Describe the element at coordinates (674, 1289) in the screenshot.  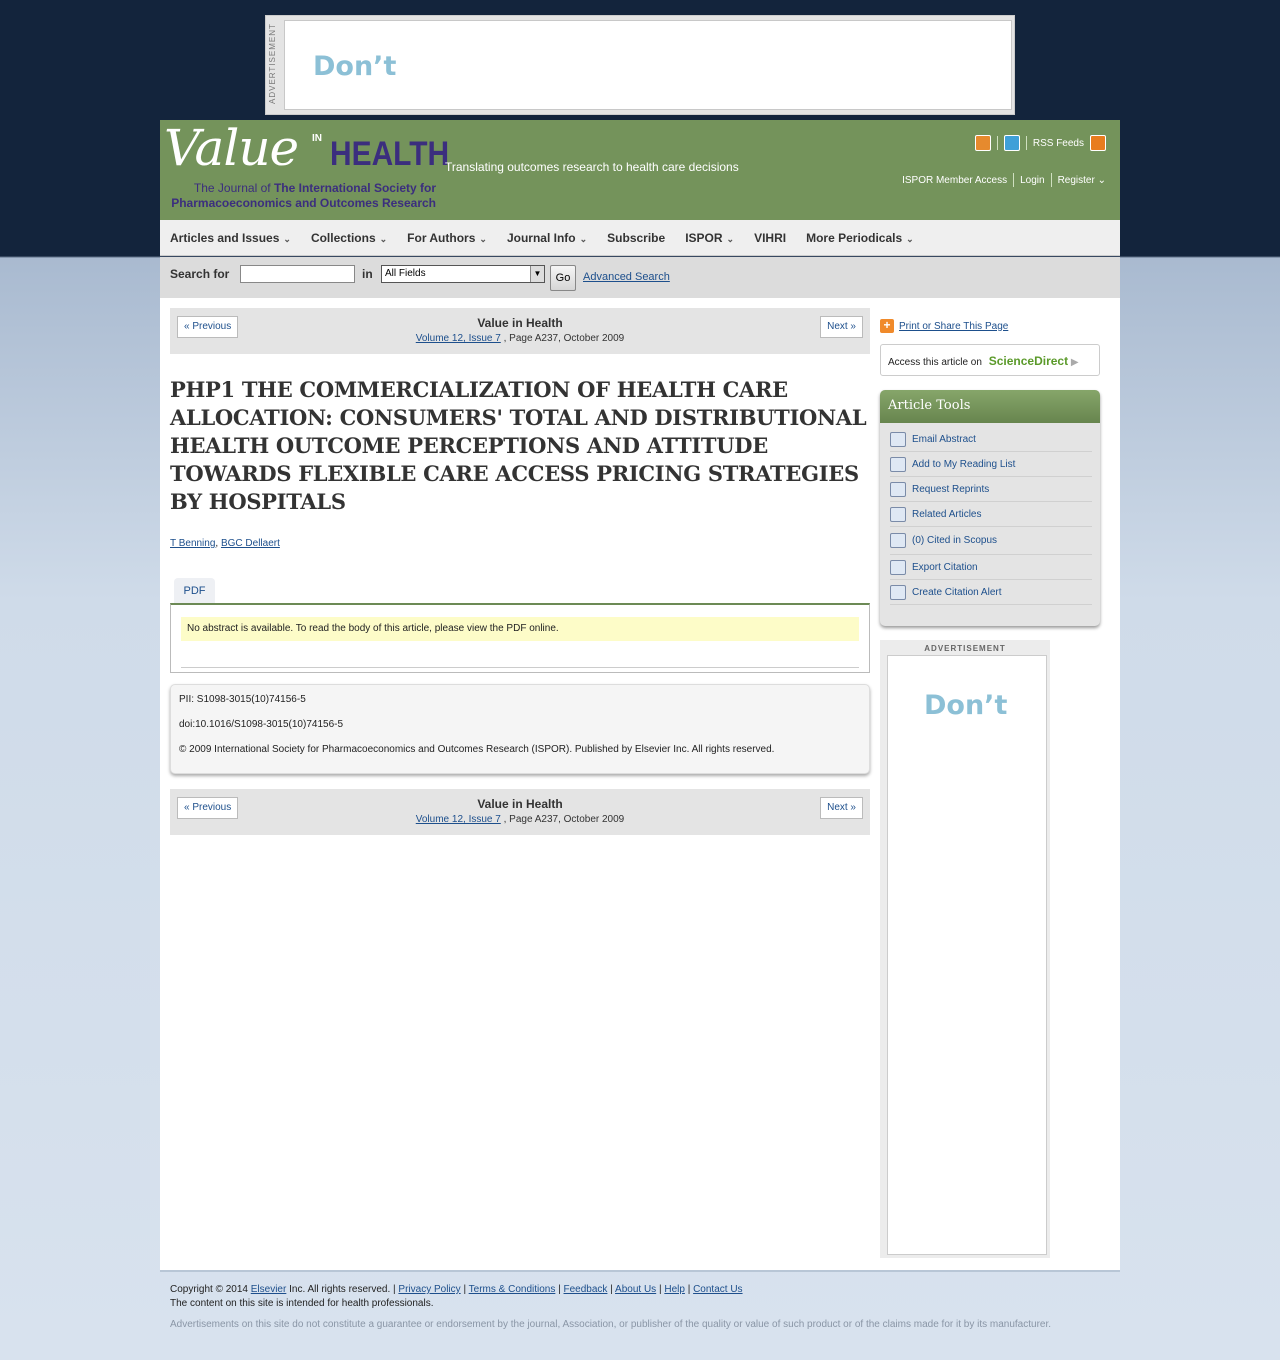
I see `help-link: Help` at that location.